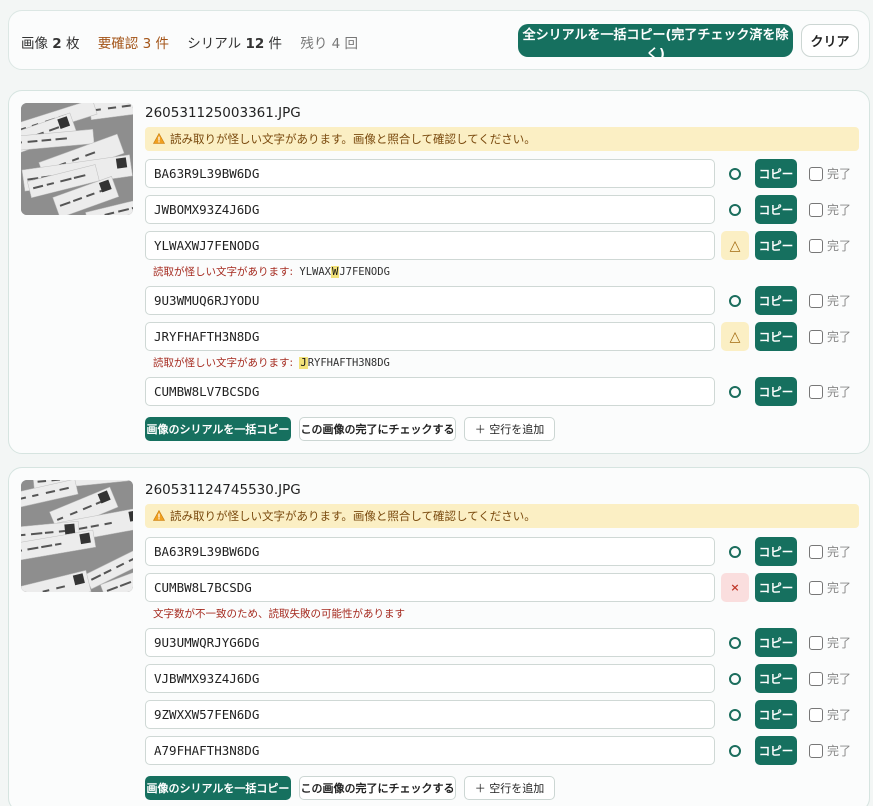 The width and height of the screenshot is (873, 806). I want to click on serial-row: △ コピー 完了読取が怪しい文字があります: YLWAXWJ7FENODG, so click(505, 254).